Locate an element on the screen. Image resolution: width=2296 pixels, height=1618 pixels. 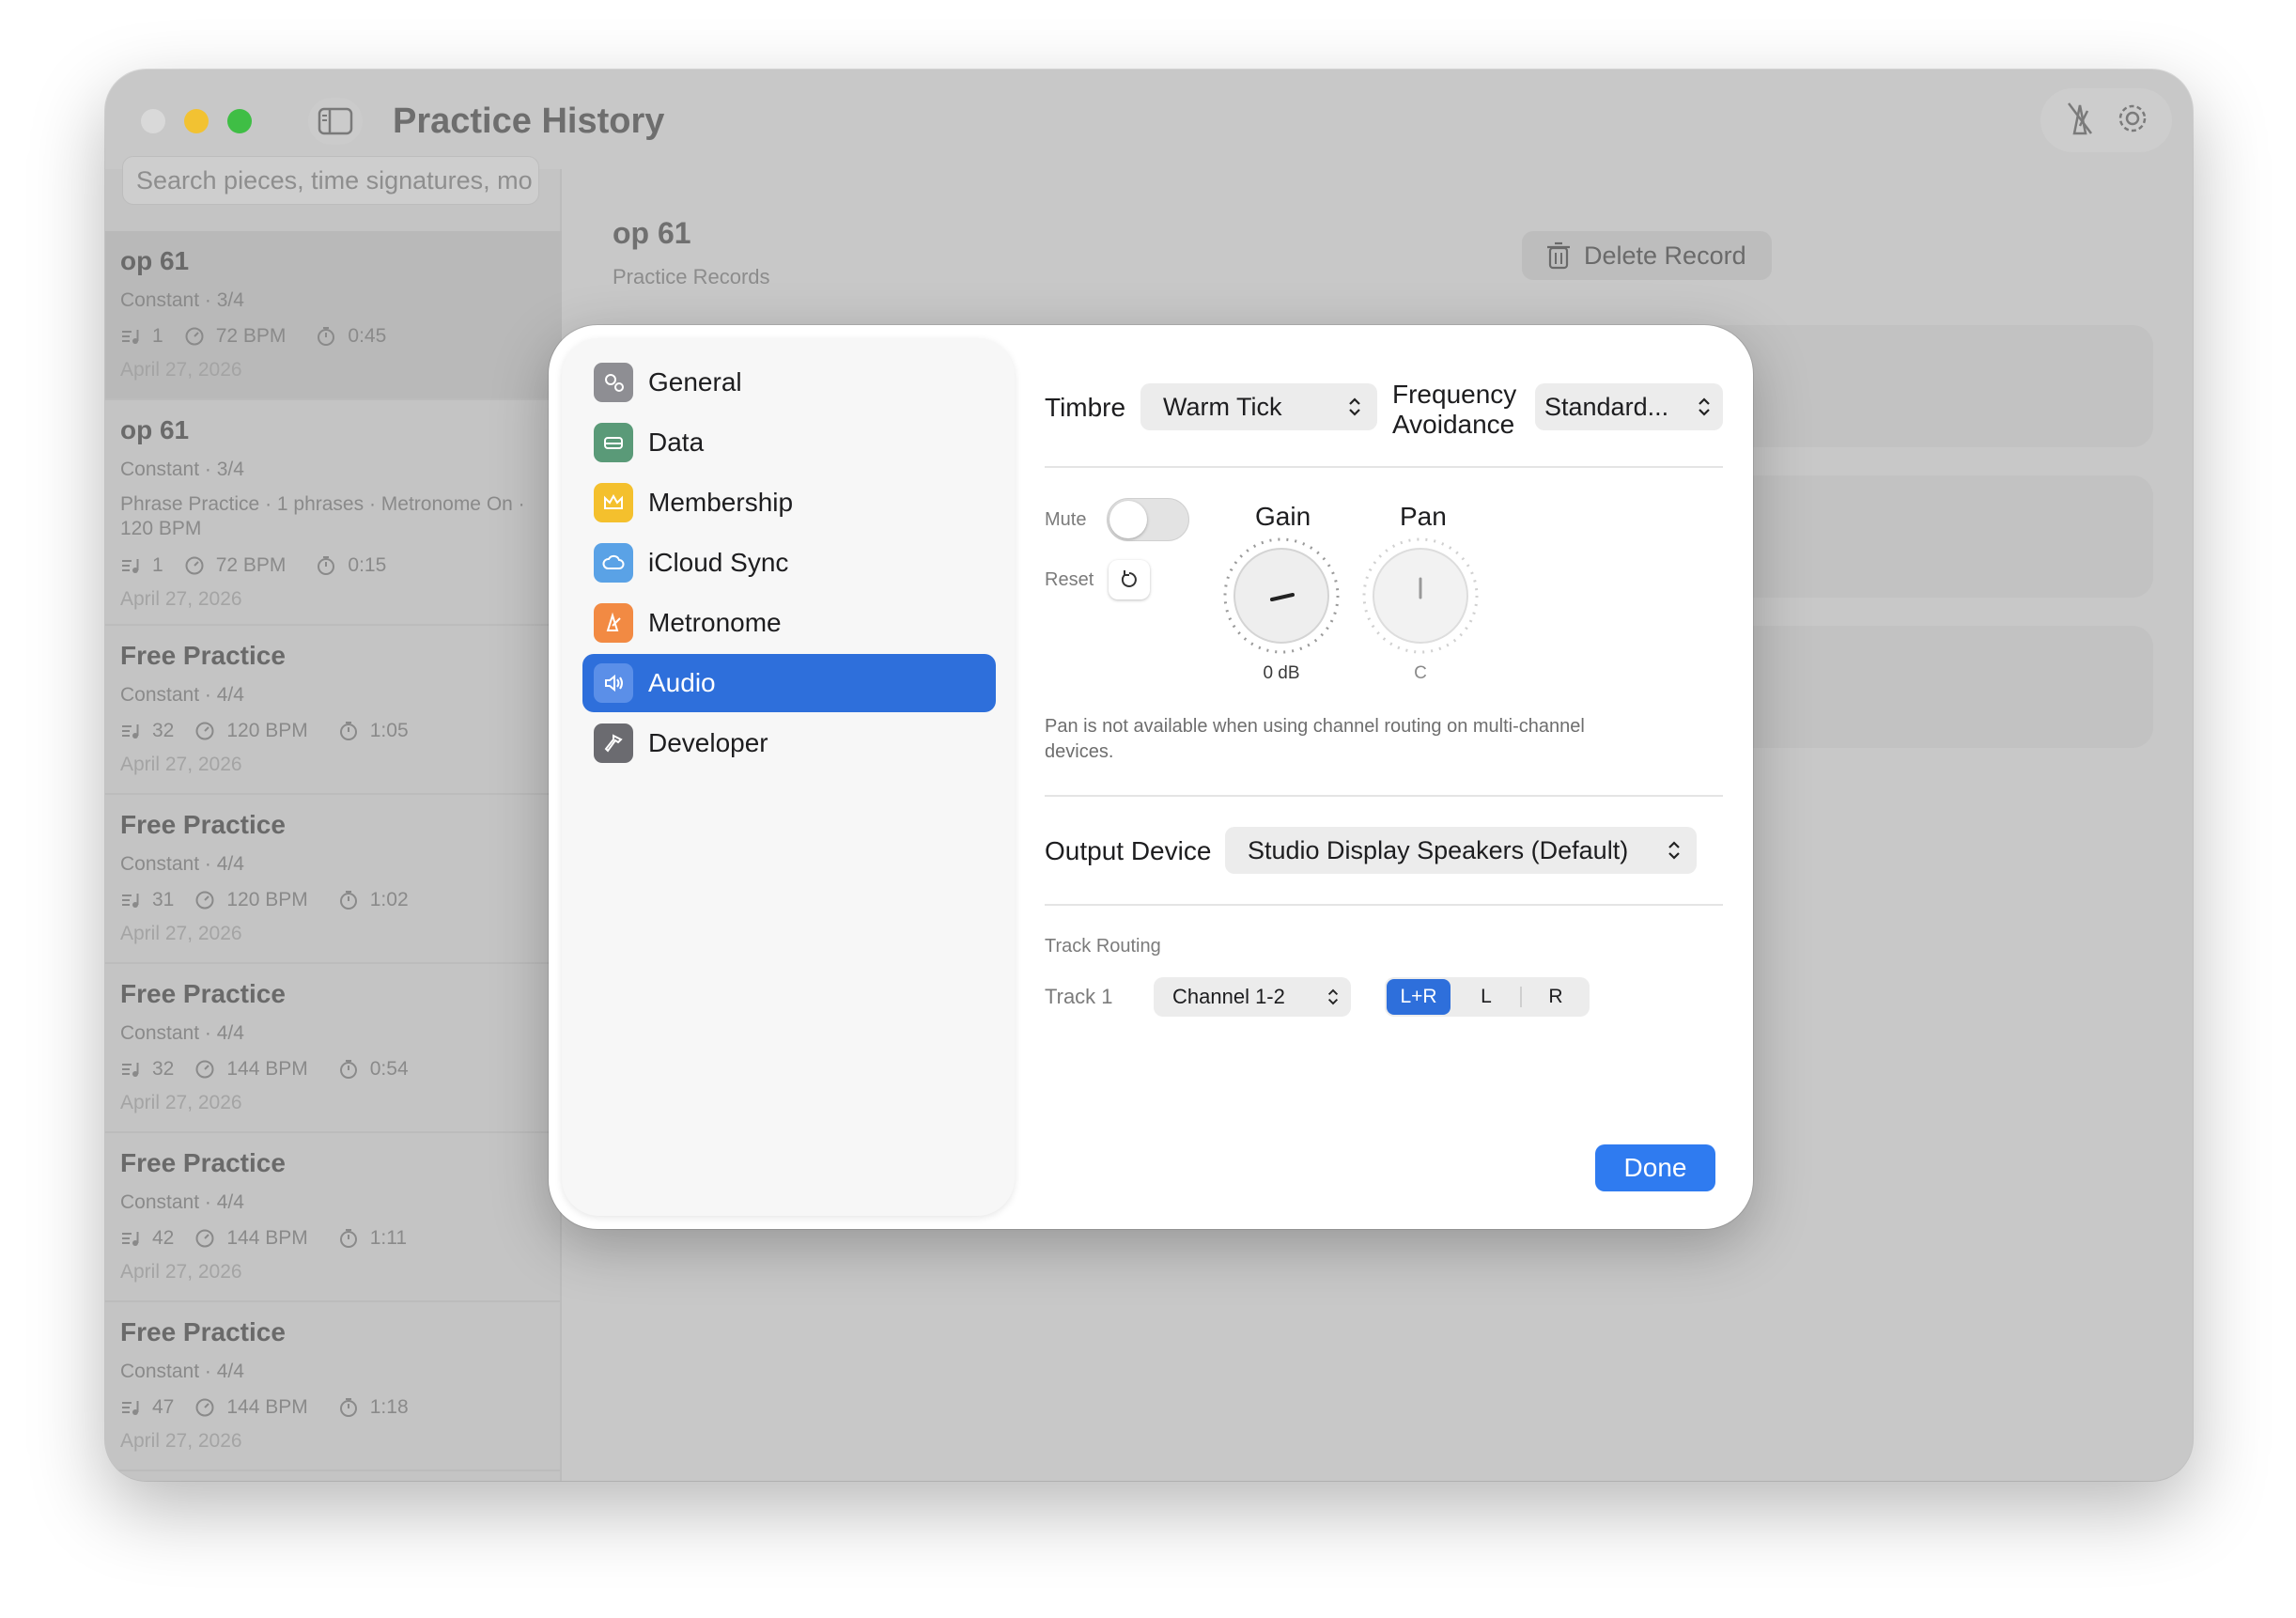
minimize-window-button is located at coordinates (196, 121).